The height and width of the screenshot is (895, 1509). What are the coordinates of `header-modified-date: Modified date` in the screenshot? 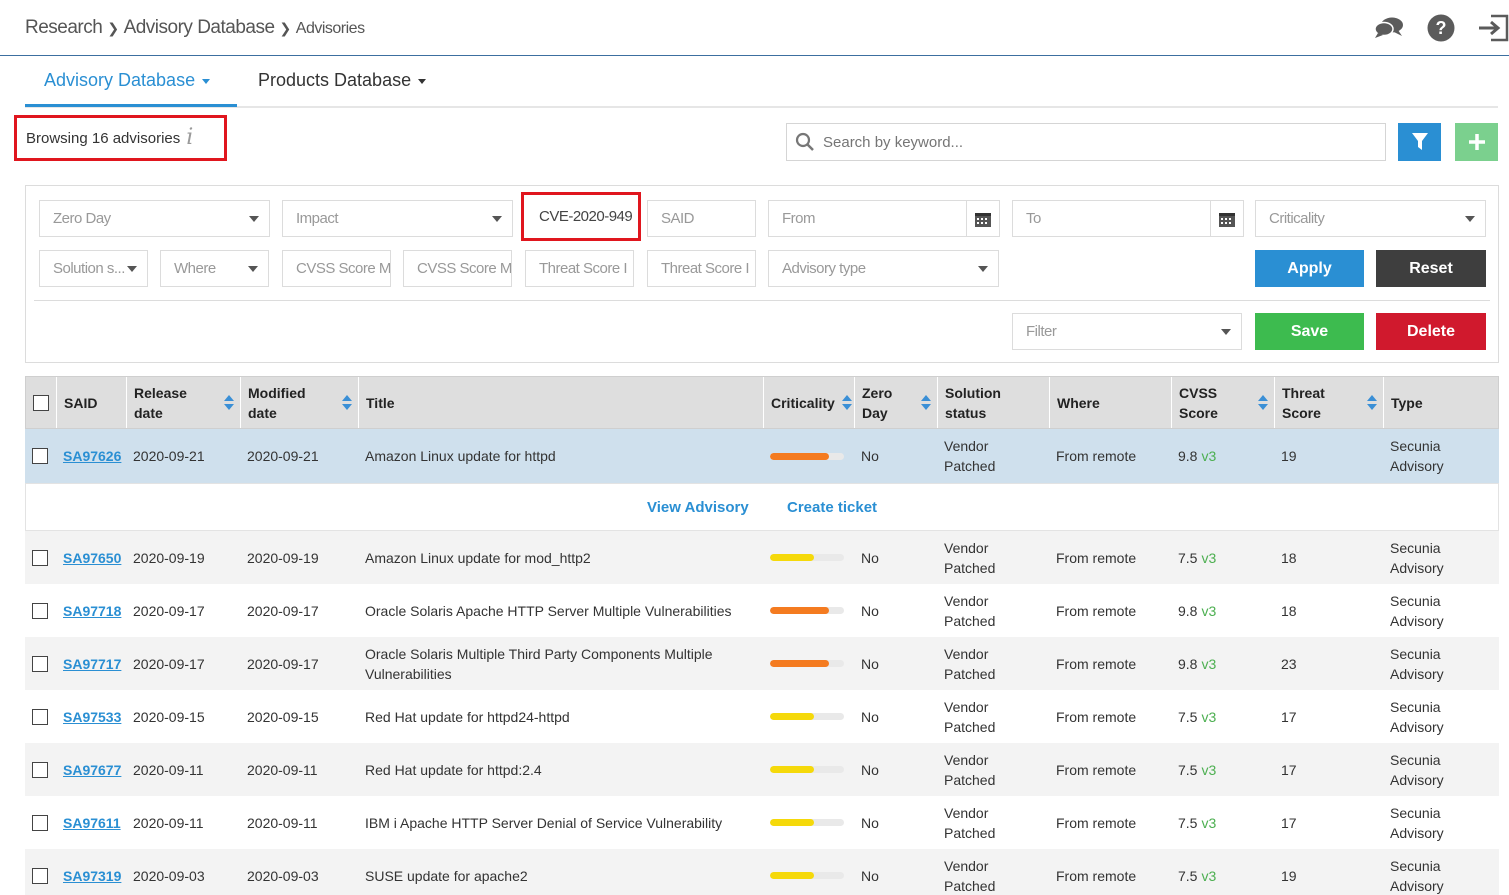 It's located at (300, 402).